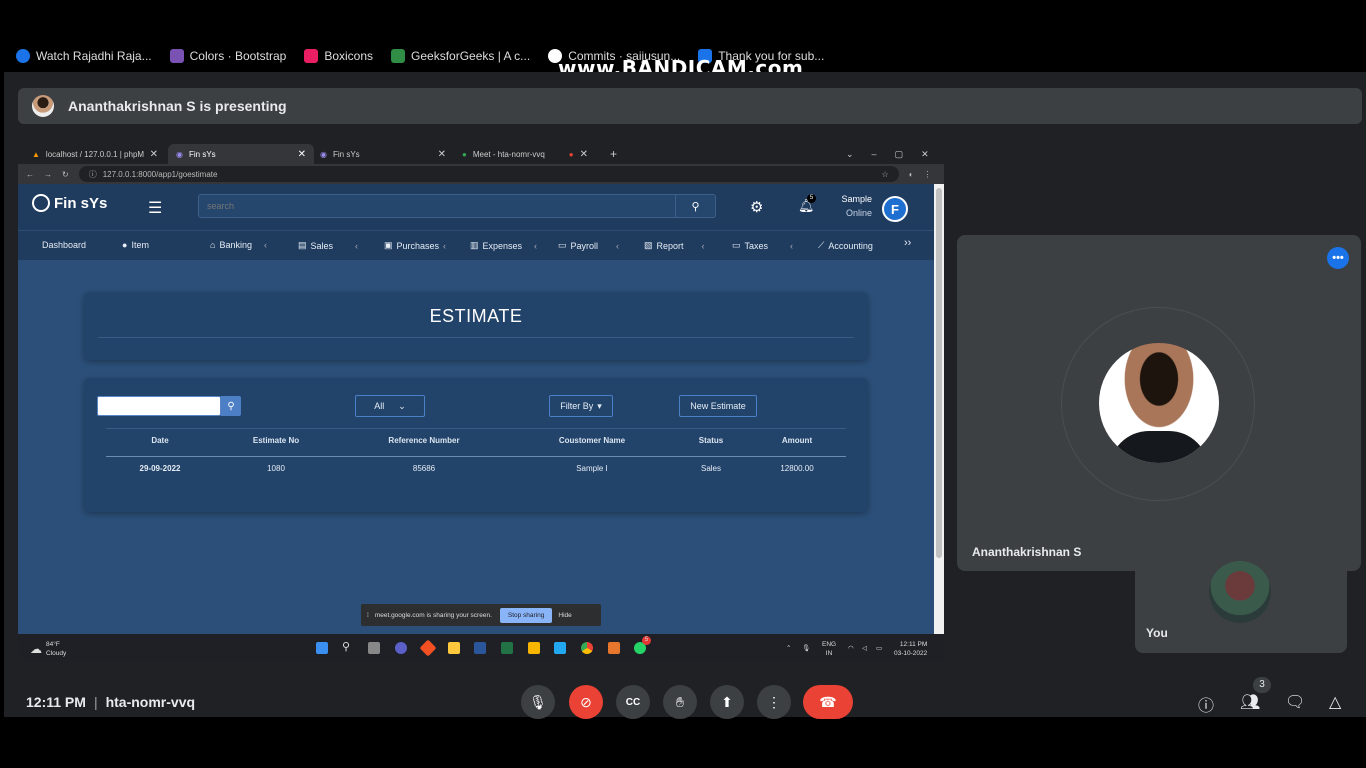 The height and width of the screenshot is (768, 1366). What do you see at coordinates (718, 406) in the screenshot?
I see `new-estimate-button: New Estimate` at bounding box center [718, 406].